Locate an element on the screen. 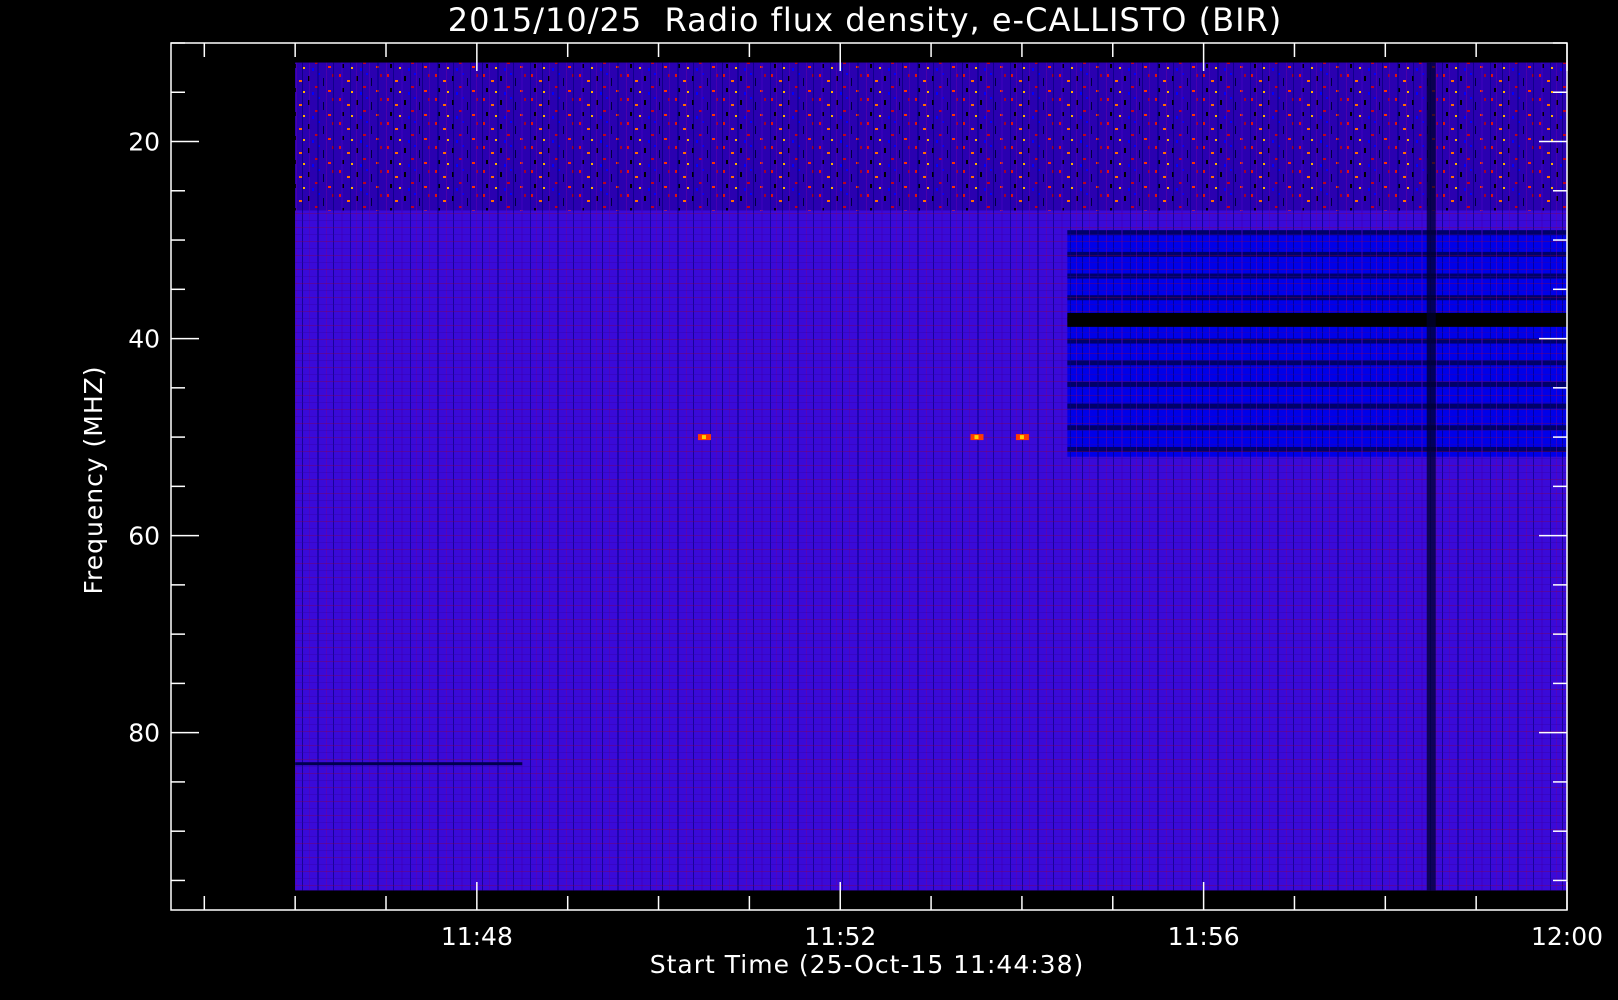 The image size is (1618, 1000). heatmap-dark-band is located at coordinates (1317, 319).